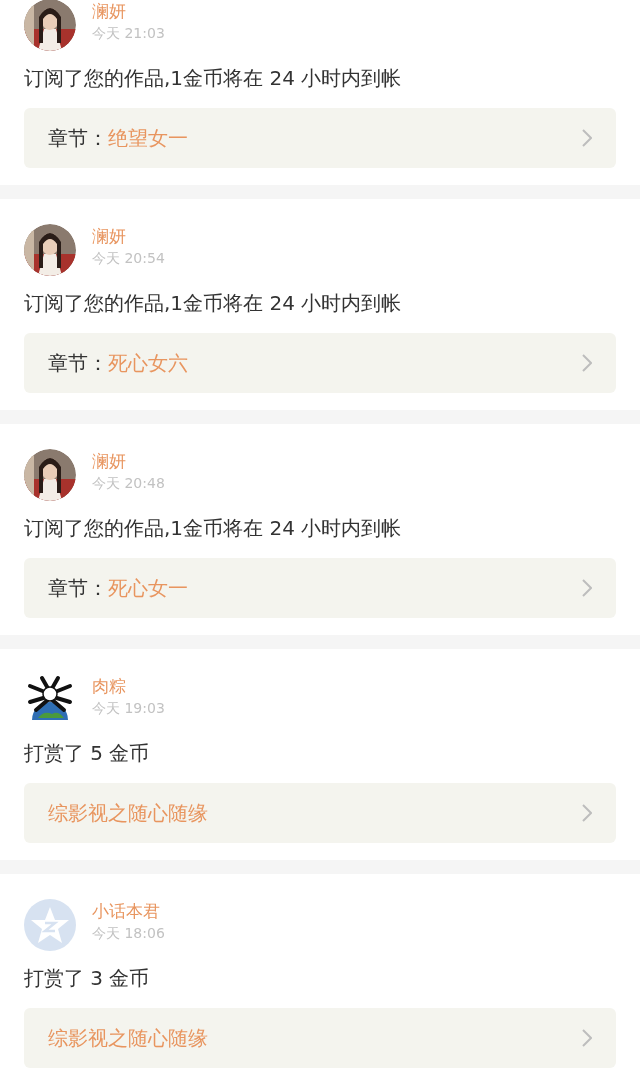 This screenshot has height=1071, width=640. I want to click on work-link: 章节：死心女一, so click(320, 588).